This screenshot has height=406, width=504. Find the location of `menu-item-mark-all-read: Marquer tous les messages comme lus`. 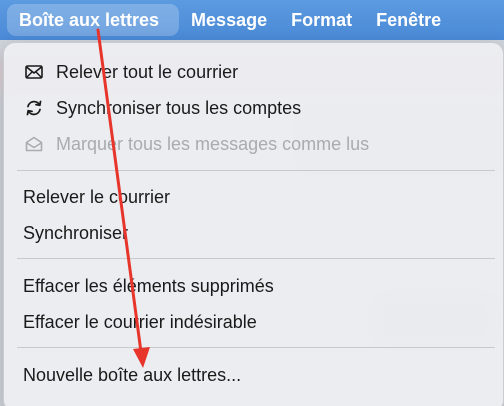

menu-item-mark-all-read: Marquer tous les messages comme lus is located at coordinates (258, 144).